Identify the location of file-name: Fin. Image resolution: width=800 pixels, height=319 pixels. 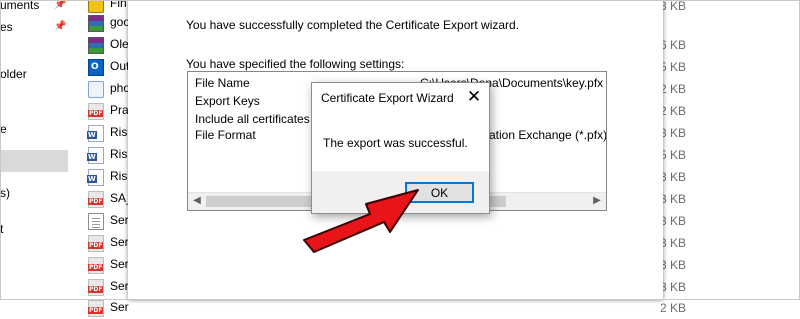
(118, 5).